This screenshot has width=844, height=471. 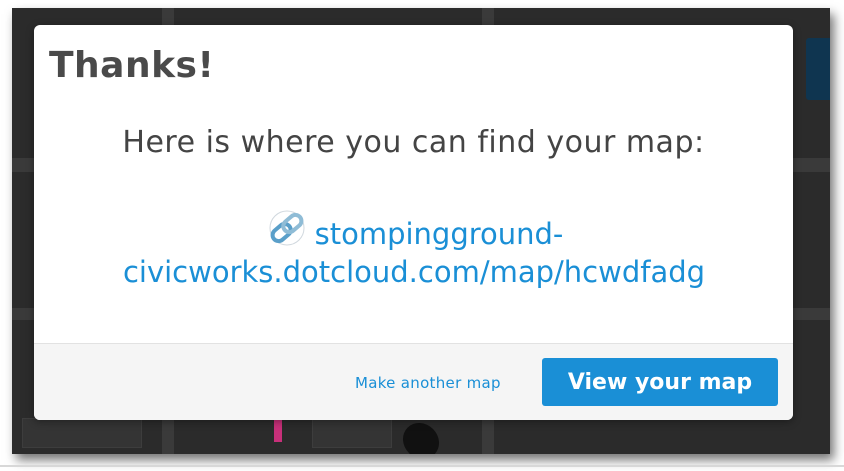 What do you see at coordinates (818, 69) in the screenshot?
I see `side-panel-tab` at bounding box center [818, 69].